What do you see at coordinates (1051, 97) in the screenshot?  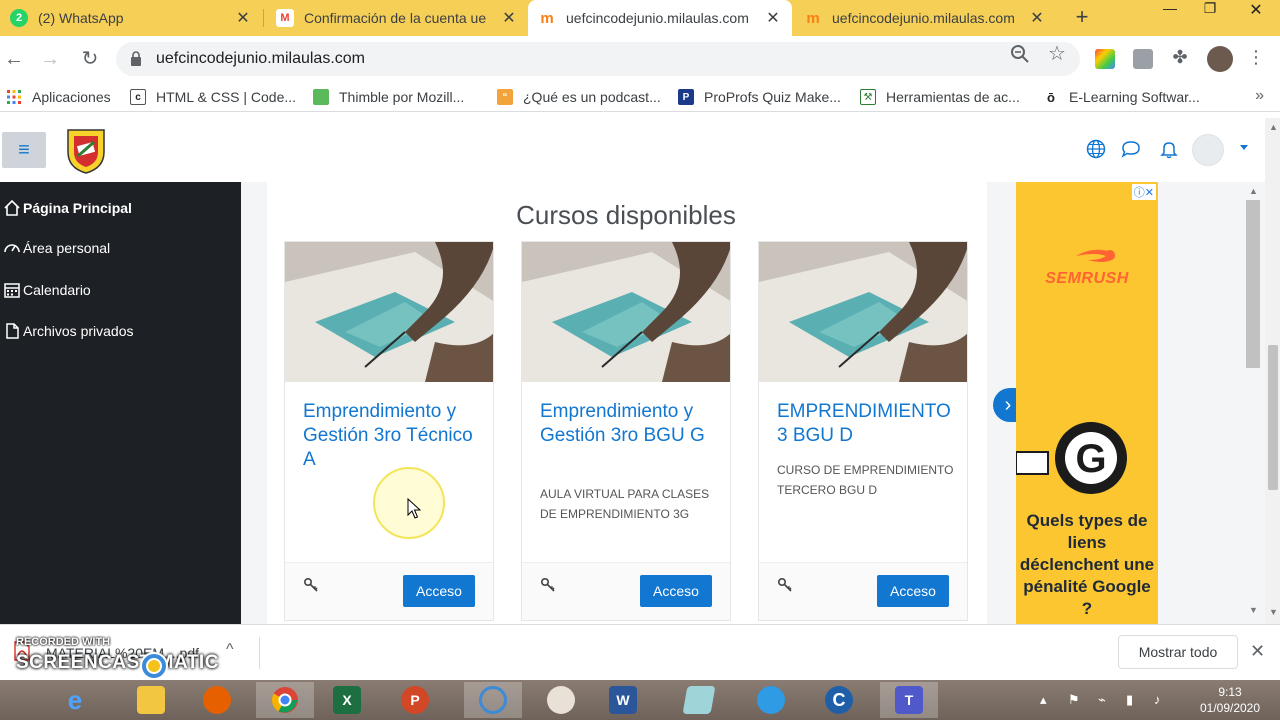 I see `elearning-icon: ō` at bounding box center [1051, 97].